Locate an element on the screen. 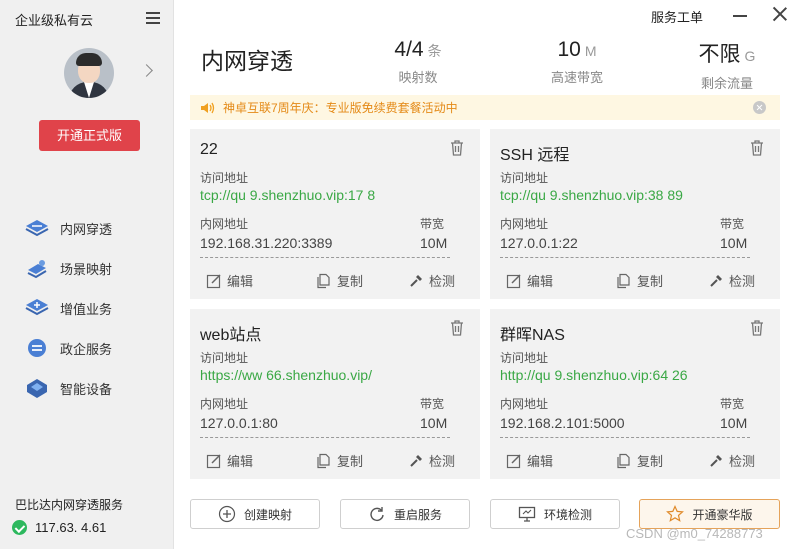  sidebar-item-scene-map: 场景映射 is located at coordinates (68, 268).